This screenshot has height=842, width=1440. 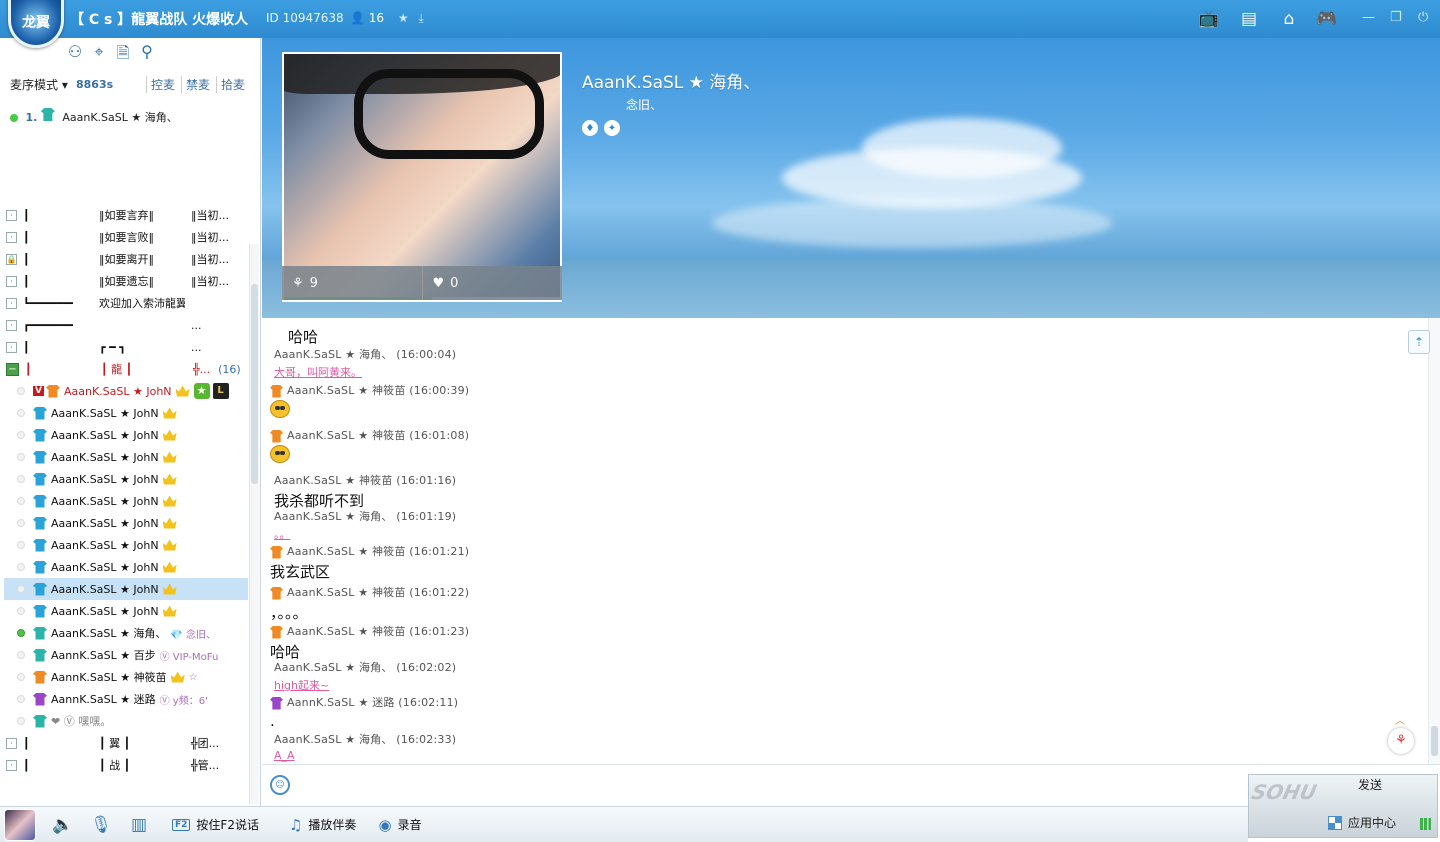 I want to click on equalizer-icon: ▥, so click(x=139, y=825).